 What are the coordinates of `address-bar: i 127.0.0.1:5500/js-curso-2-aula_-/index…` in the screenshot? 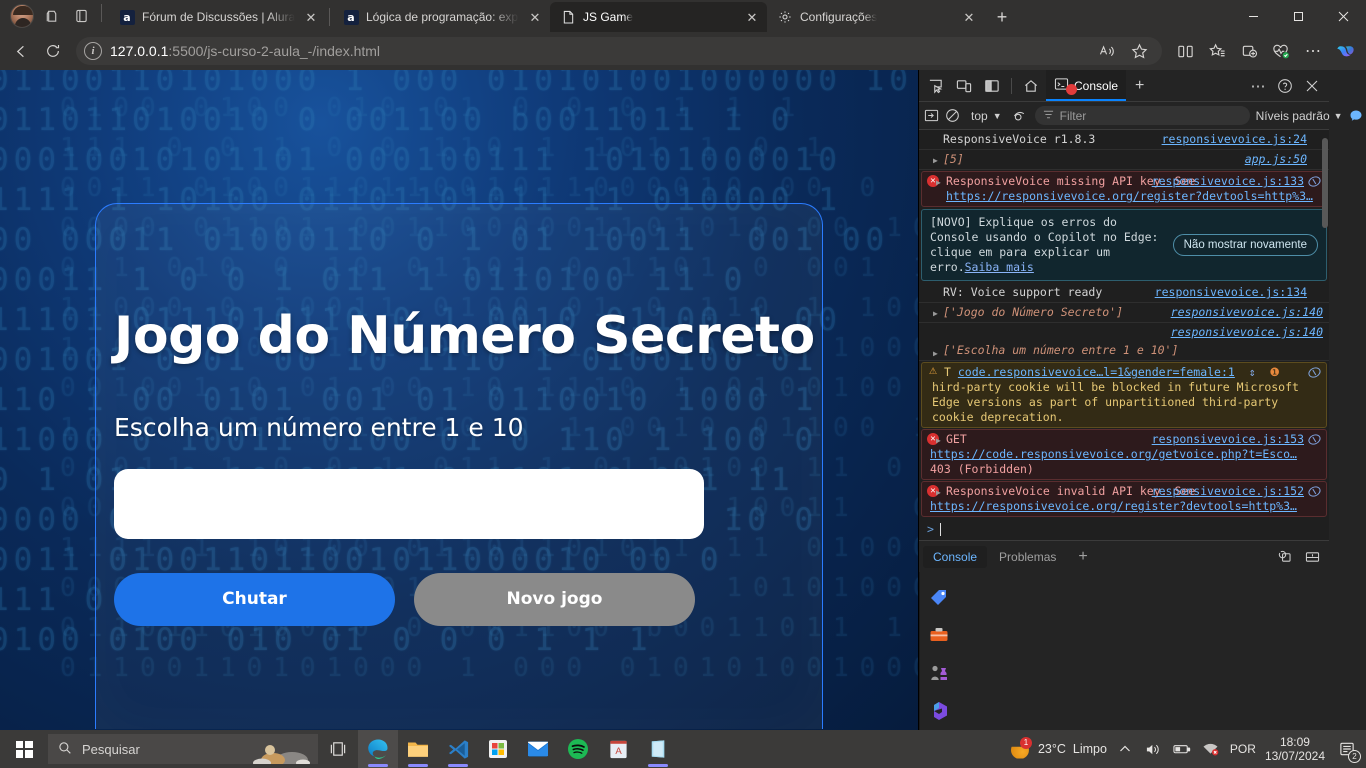 It's located at (619, 51).